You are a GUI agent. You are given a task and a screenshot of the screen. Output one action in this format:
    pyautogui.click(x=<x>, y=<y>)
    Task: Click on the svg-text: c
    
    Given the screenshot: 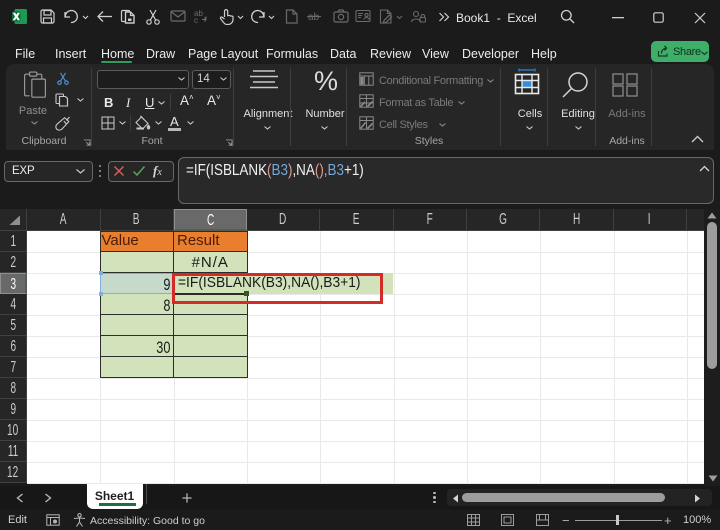 What is the action you would take?
    pyautogui.click(x=196, y=20)
    